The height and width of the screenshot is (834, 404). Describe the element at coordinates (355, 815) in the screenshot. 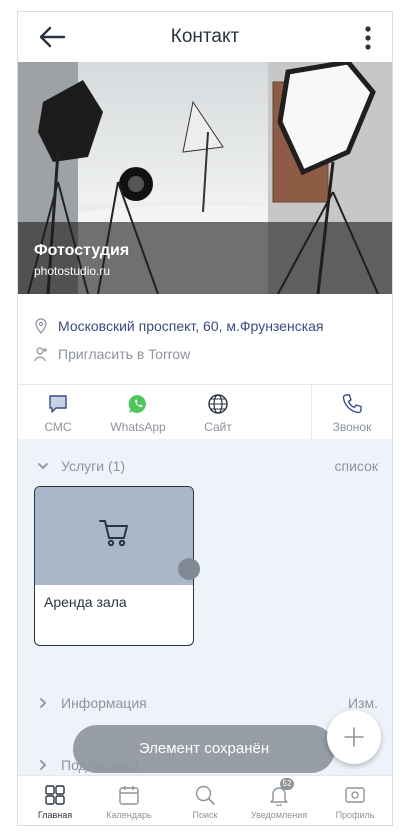

I see `tab-profile-label: Профиль` at that location.